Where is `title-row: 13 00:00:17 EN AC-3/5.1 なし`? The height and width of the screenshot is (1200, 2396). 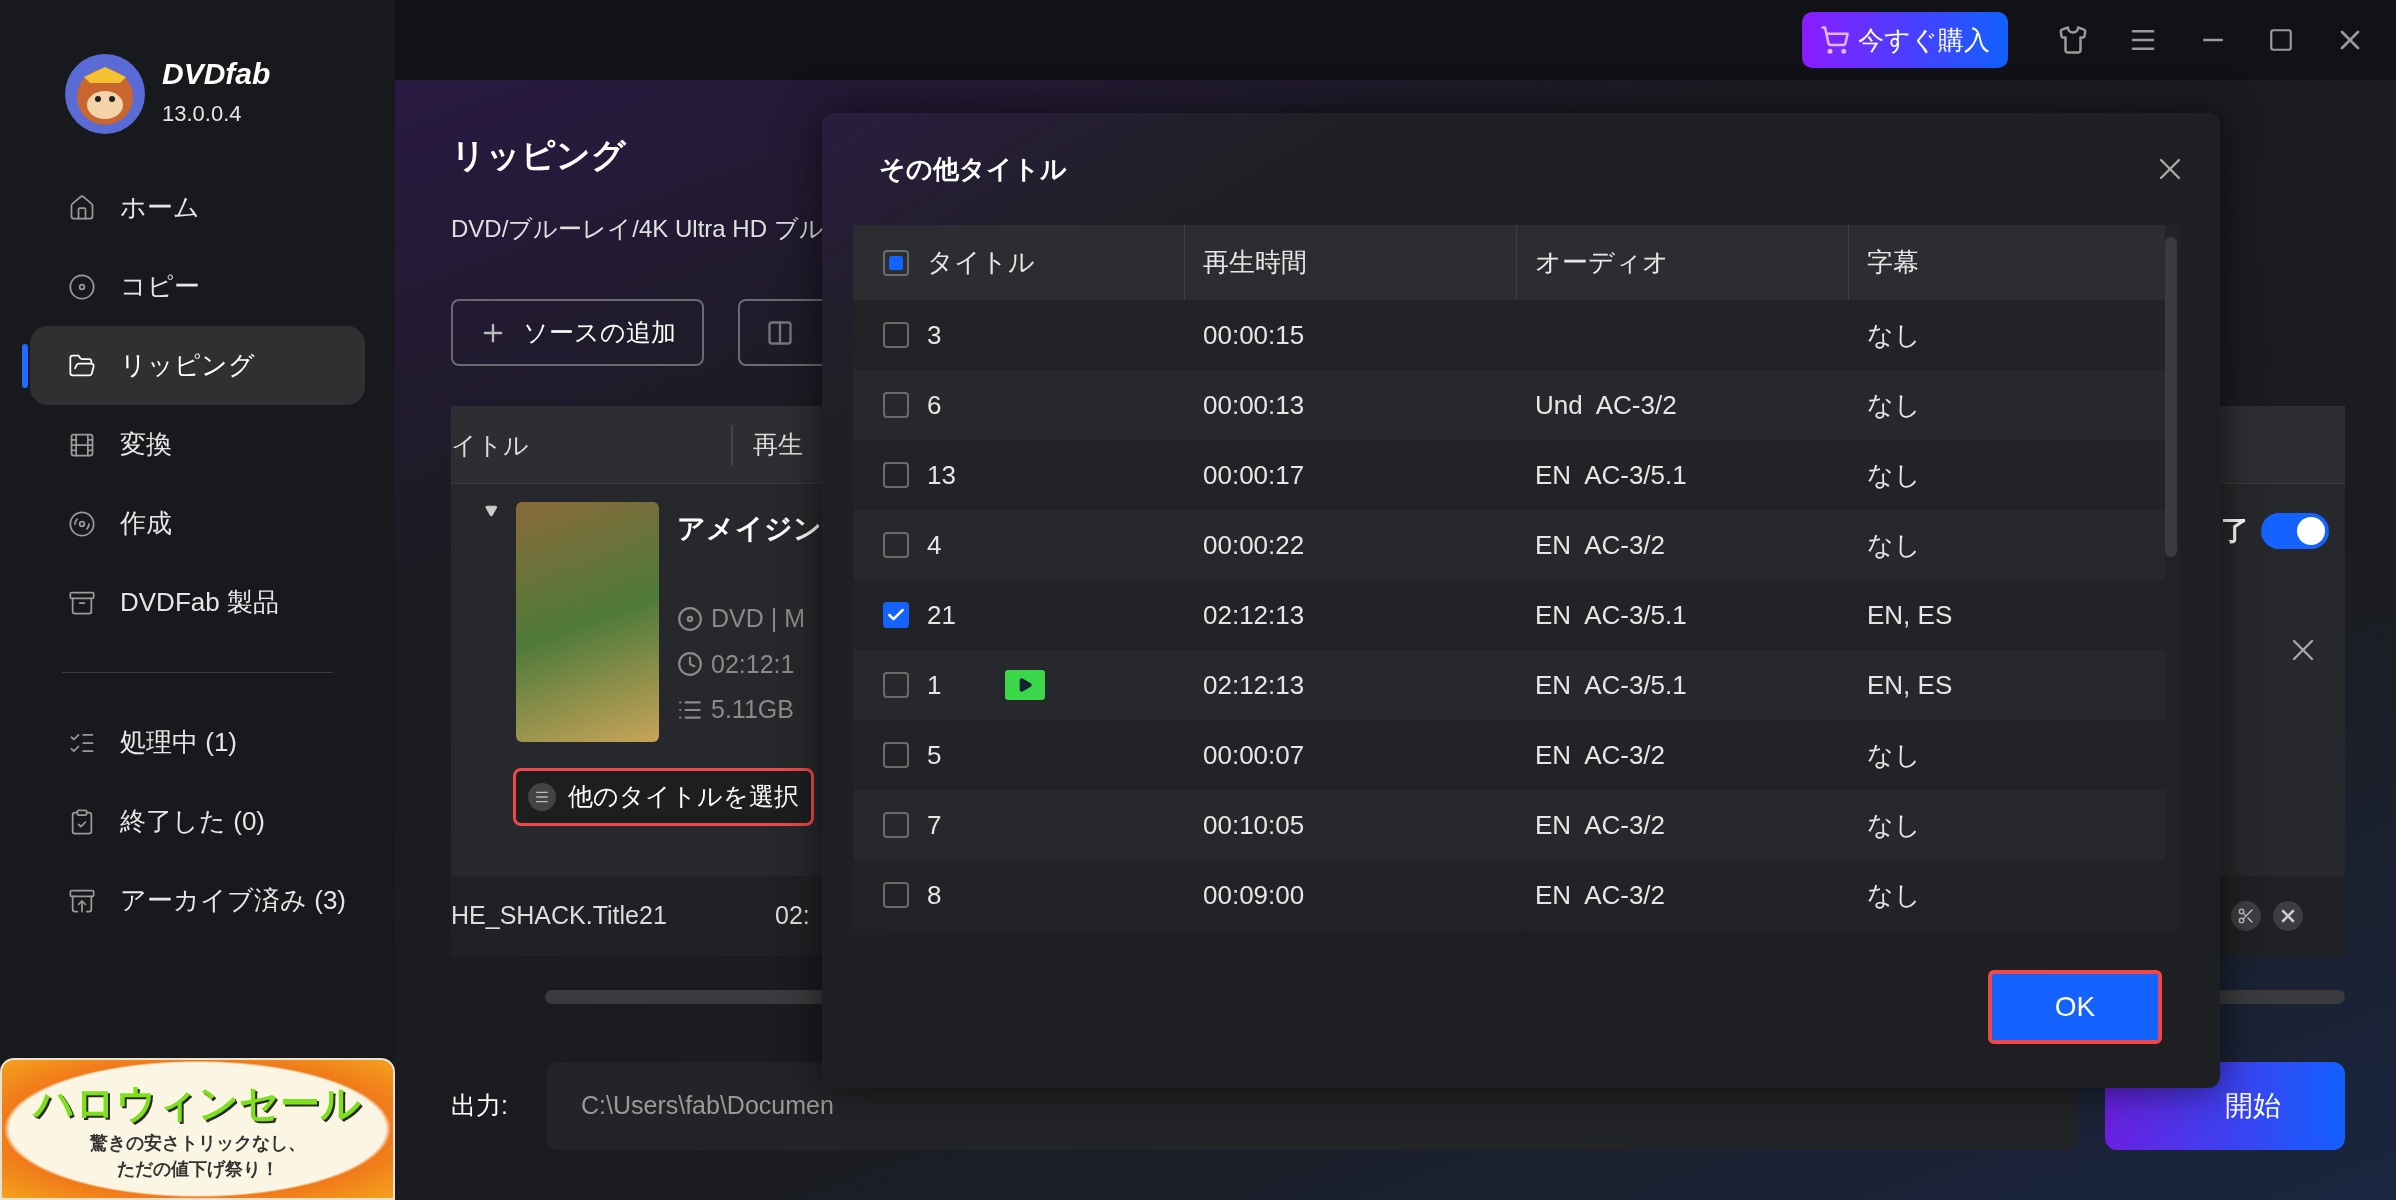
title-row: 13 00:00:17 EN AC-3/5.1 なし is located at coordinates (1509, 475).